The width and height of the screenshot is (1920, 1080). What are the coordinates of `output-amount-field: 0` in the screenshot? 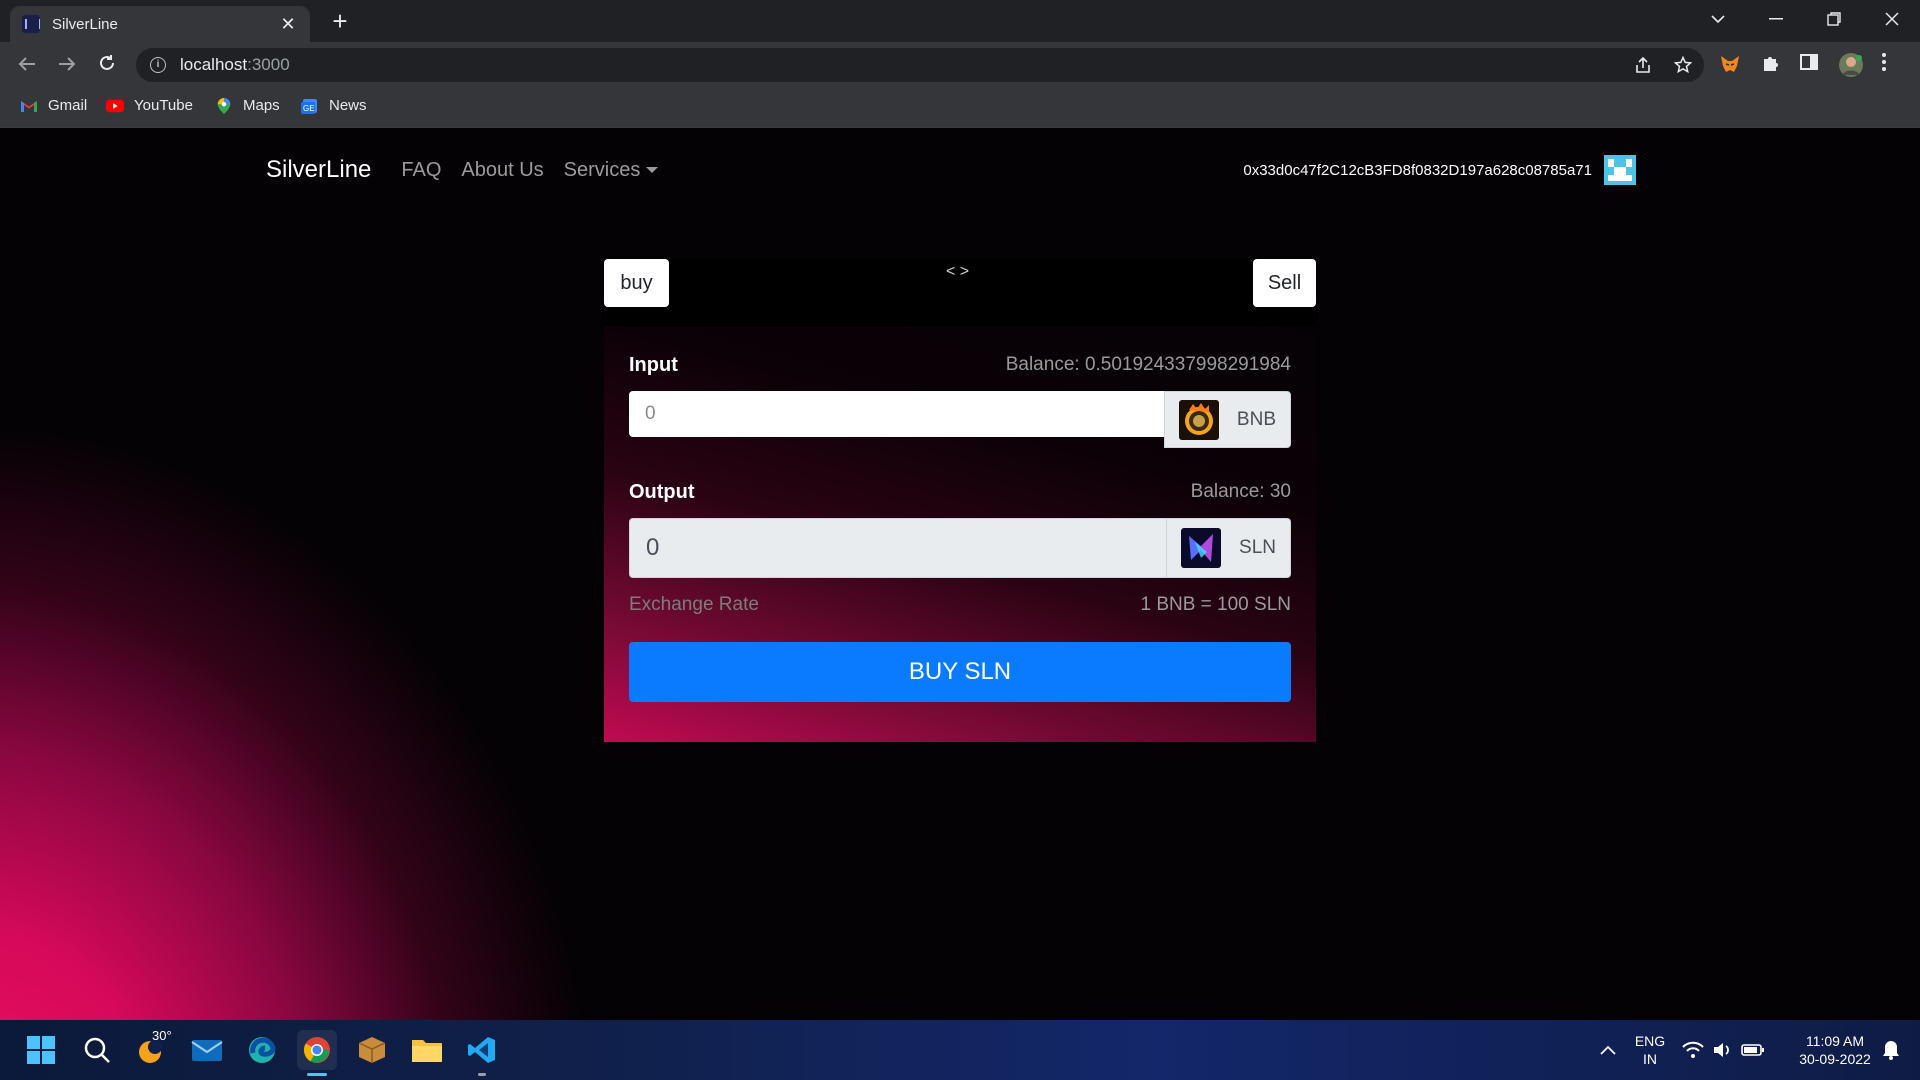 It's located at (898, 548).